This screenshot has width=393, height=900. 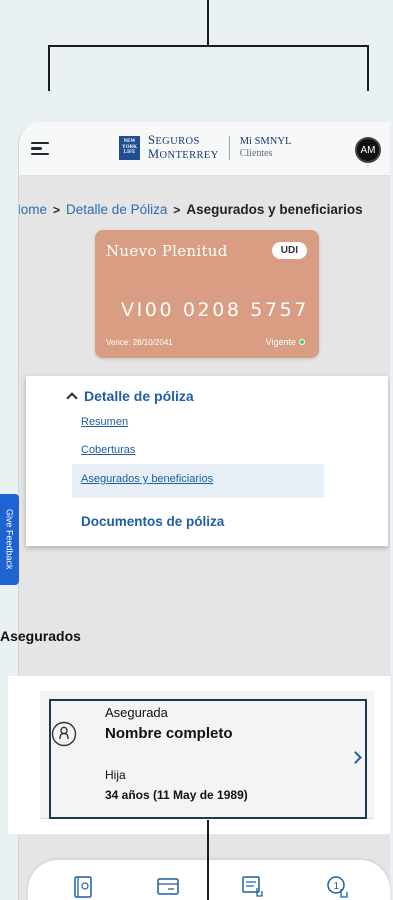 What do you see at coordinates (253, 887) in the screenshot?
I see `document-touch-icon` at bounding box center [253, 887].